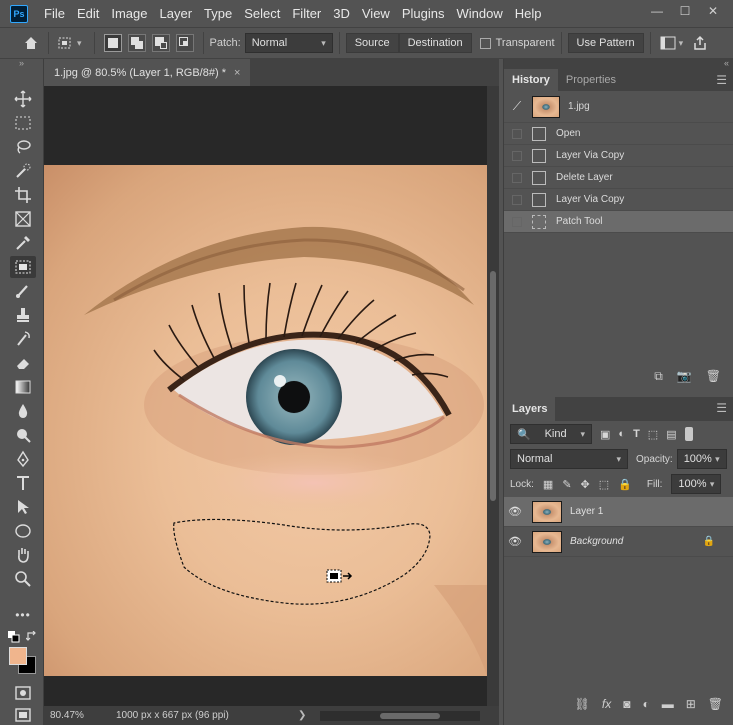 The width and height of the screenshot is (733, 725). I want to click on horizontal-scrollbar, so click(400, 715).